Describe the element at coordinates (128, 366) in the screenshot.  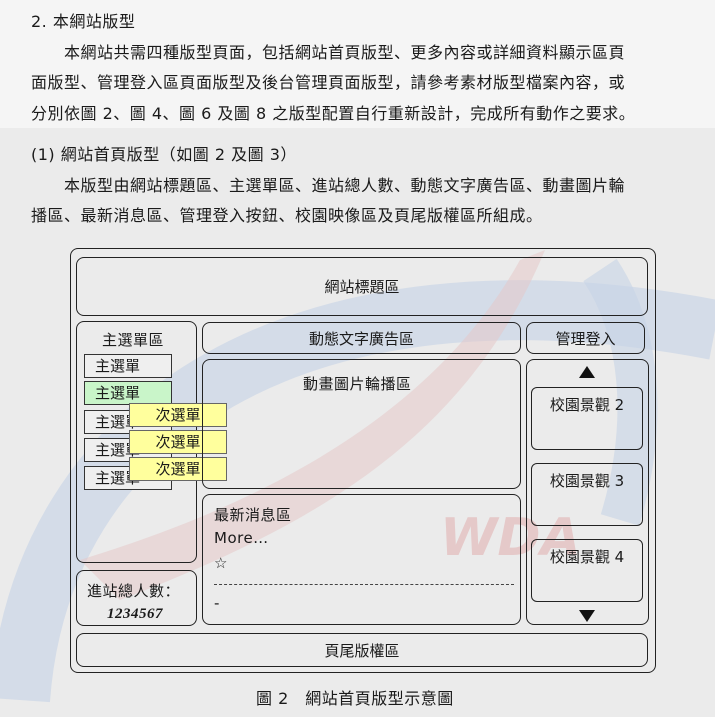
I see `menu-item: 主選單` at that location.